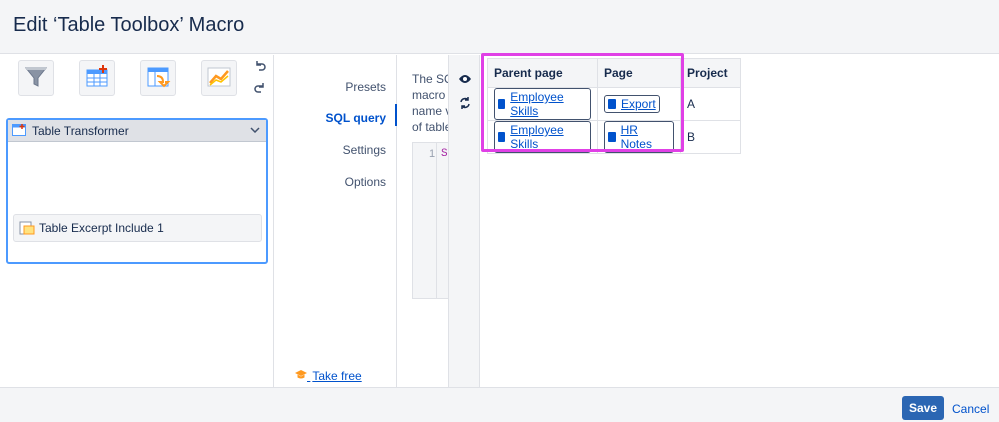 This screenshot has width=999, height=422. I want to click on refresh-icon, so click(465, 103).